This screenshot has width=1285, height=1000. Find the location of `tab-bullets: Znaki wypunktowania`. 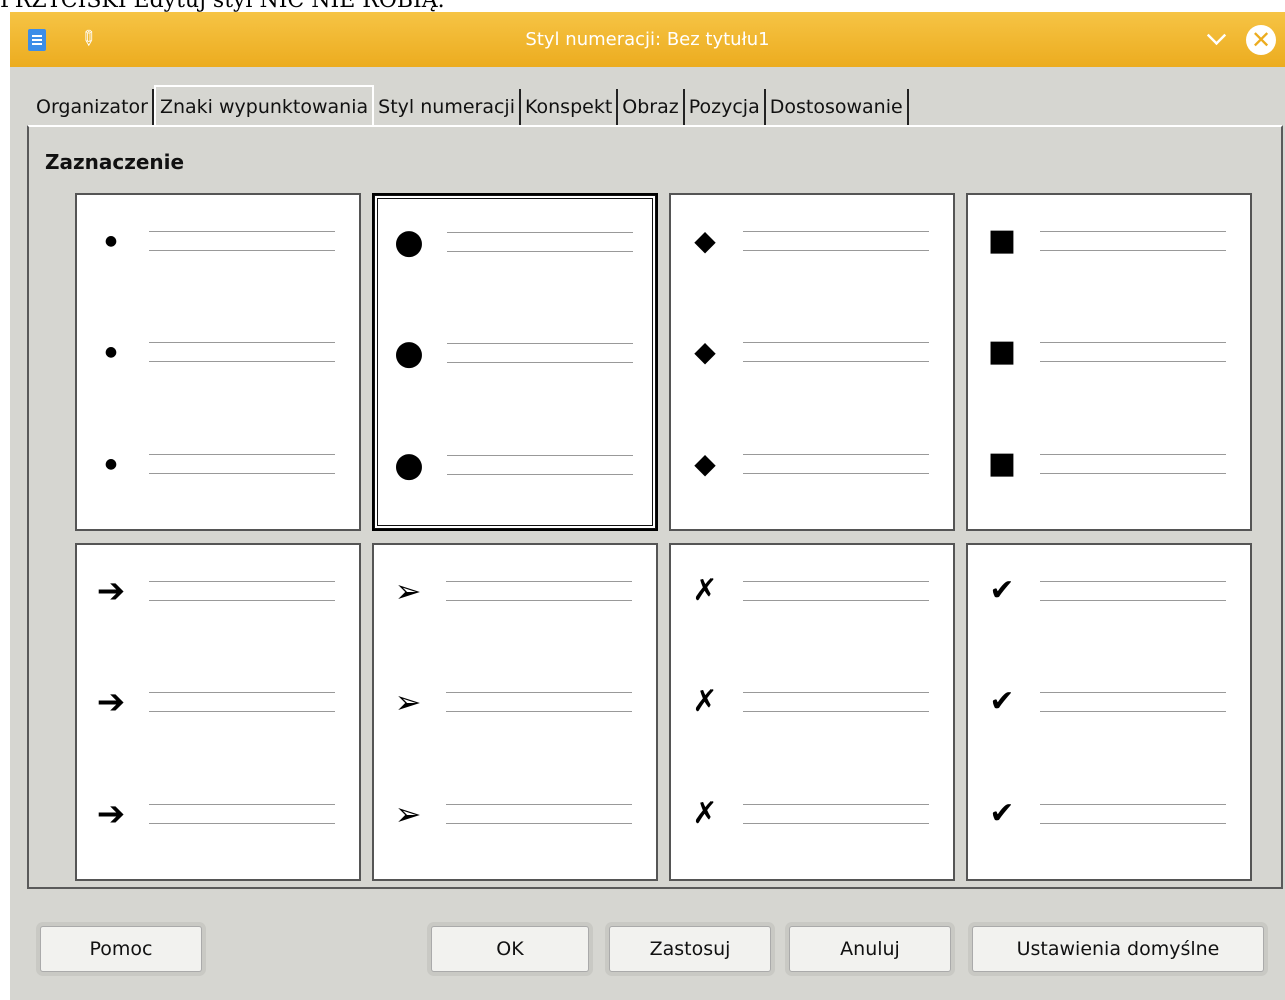

tab-bullets: Znaki wypunktowania is located at coordinates (264, 106).